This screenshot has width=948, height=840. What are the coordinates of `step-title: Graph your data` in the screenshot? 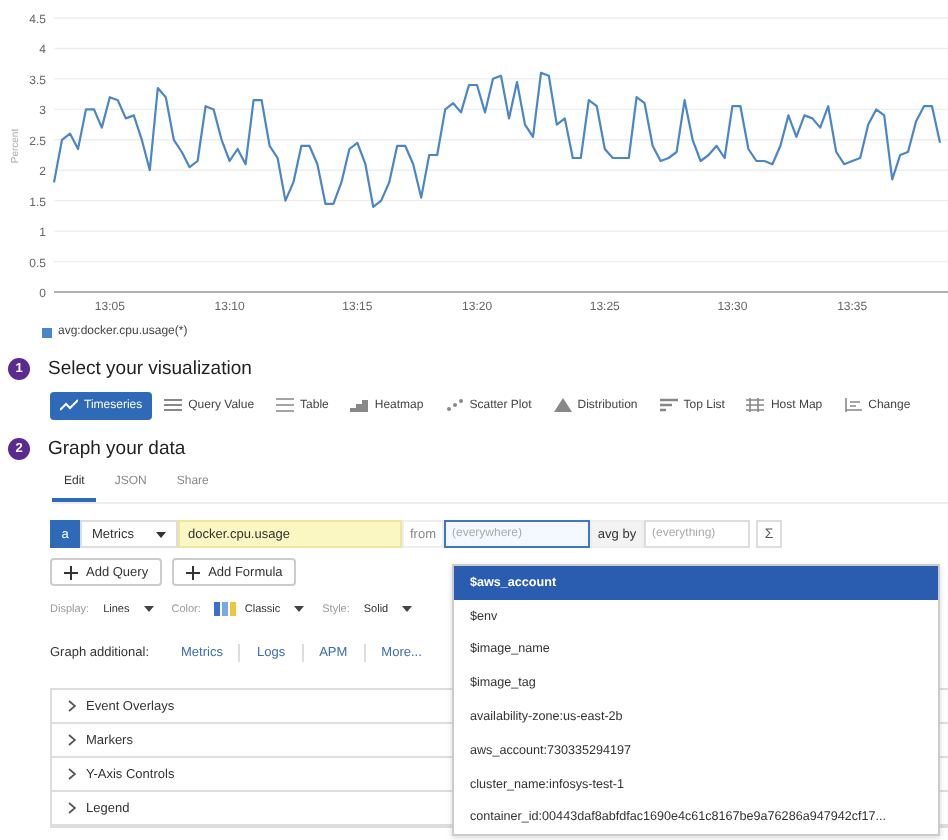 It's located at (117, 449).